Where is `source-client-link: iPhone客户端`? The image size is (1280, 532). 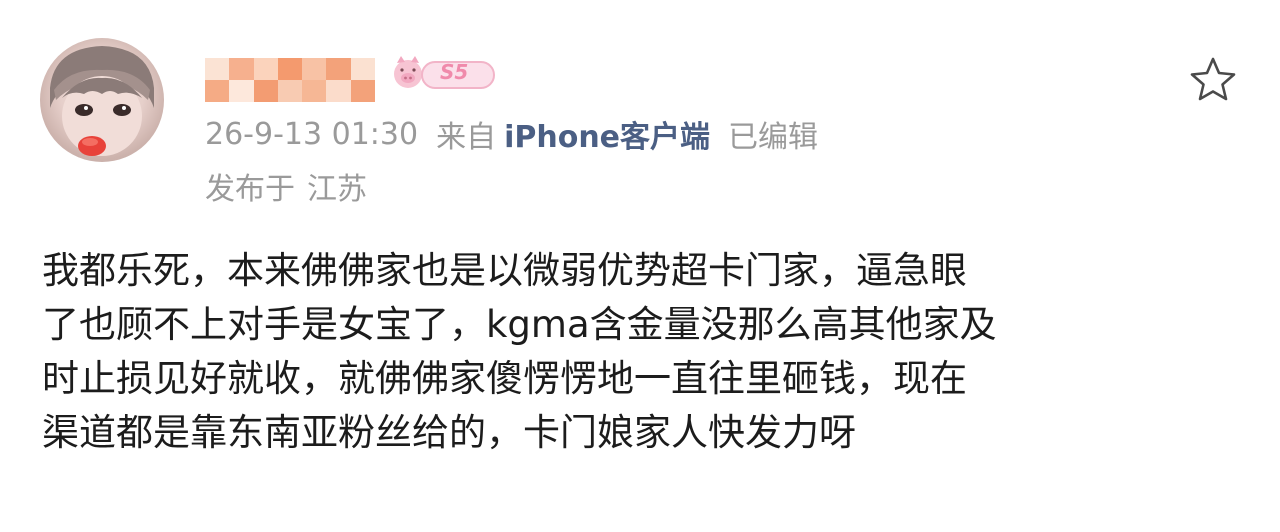
source-client-link: iPhone客户端 is located at coordinates (607, 134).